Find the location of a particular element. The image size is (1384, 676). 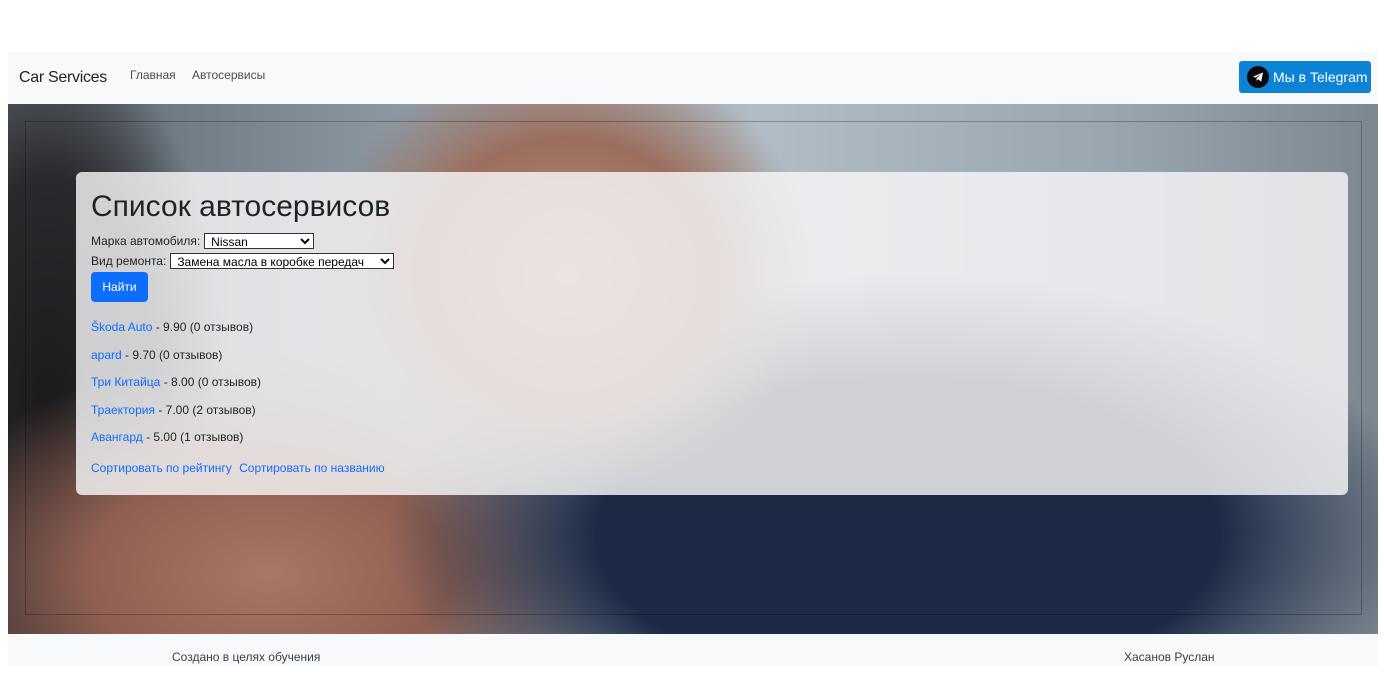

nav-link-home: Главная is located at coordinates (153, 75).